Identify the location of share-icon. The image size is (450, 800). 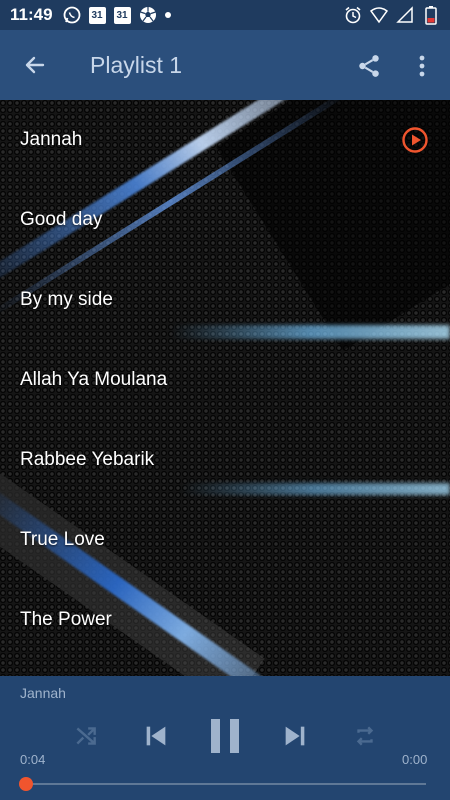
(369, 66).